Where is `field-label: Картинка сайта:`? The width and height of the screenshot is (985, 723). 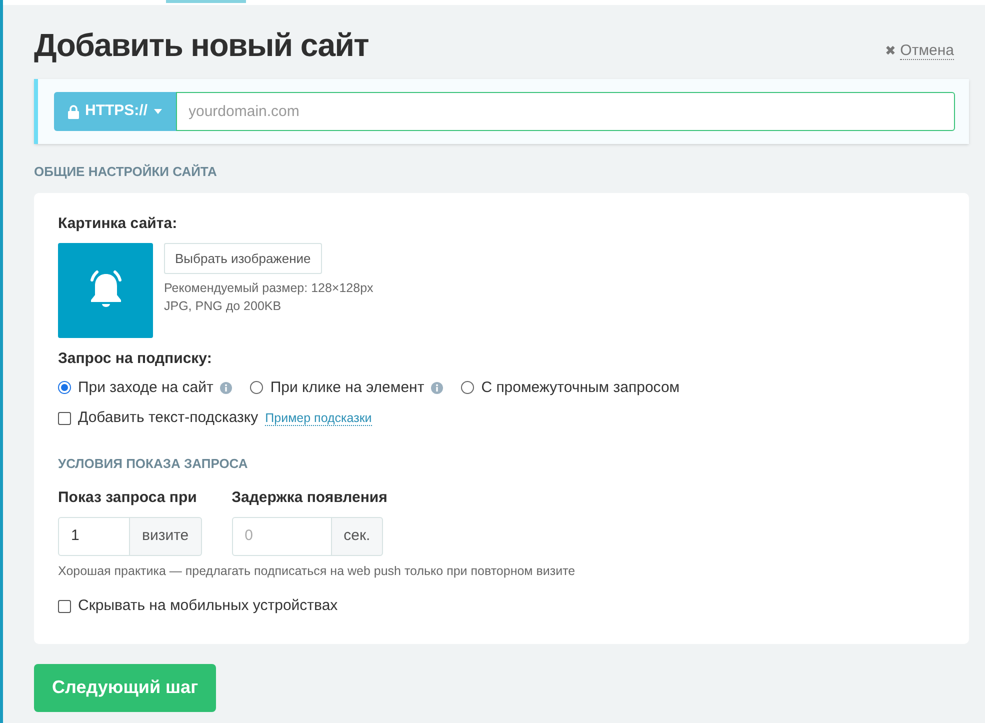 field-label: Картинка сайта: is located at coordinates (118, 224).